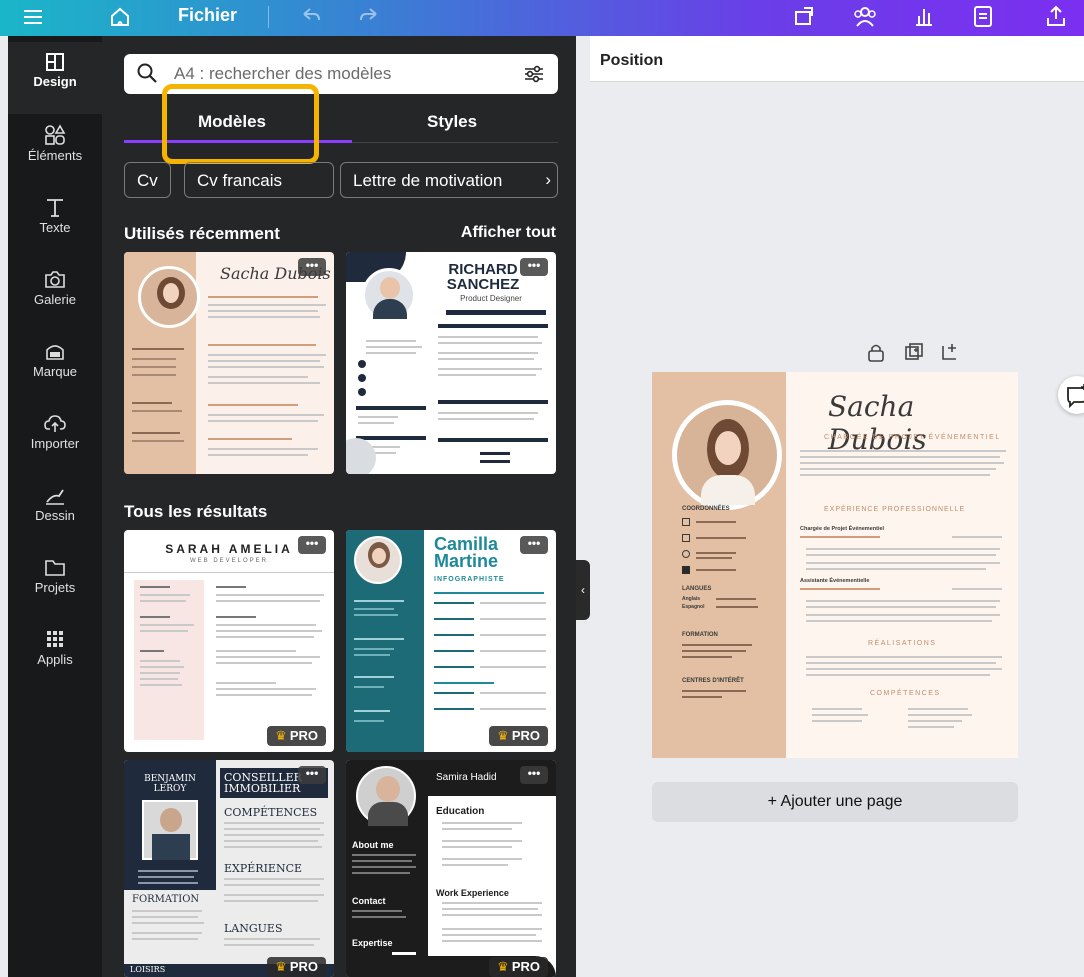  What do you see at coordinates (835, 802) in the screenshot?
I see `add-page-button: + Ajouter une page` at bounding box center [835, 802].